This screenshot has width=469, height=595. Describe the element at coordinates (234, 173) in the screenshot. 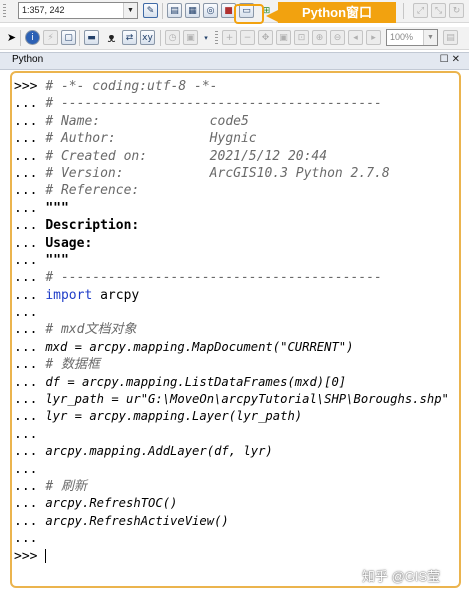

I see `code-line: ... # Version: ArcGIS10.3 Python 2.7.8` at that location.